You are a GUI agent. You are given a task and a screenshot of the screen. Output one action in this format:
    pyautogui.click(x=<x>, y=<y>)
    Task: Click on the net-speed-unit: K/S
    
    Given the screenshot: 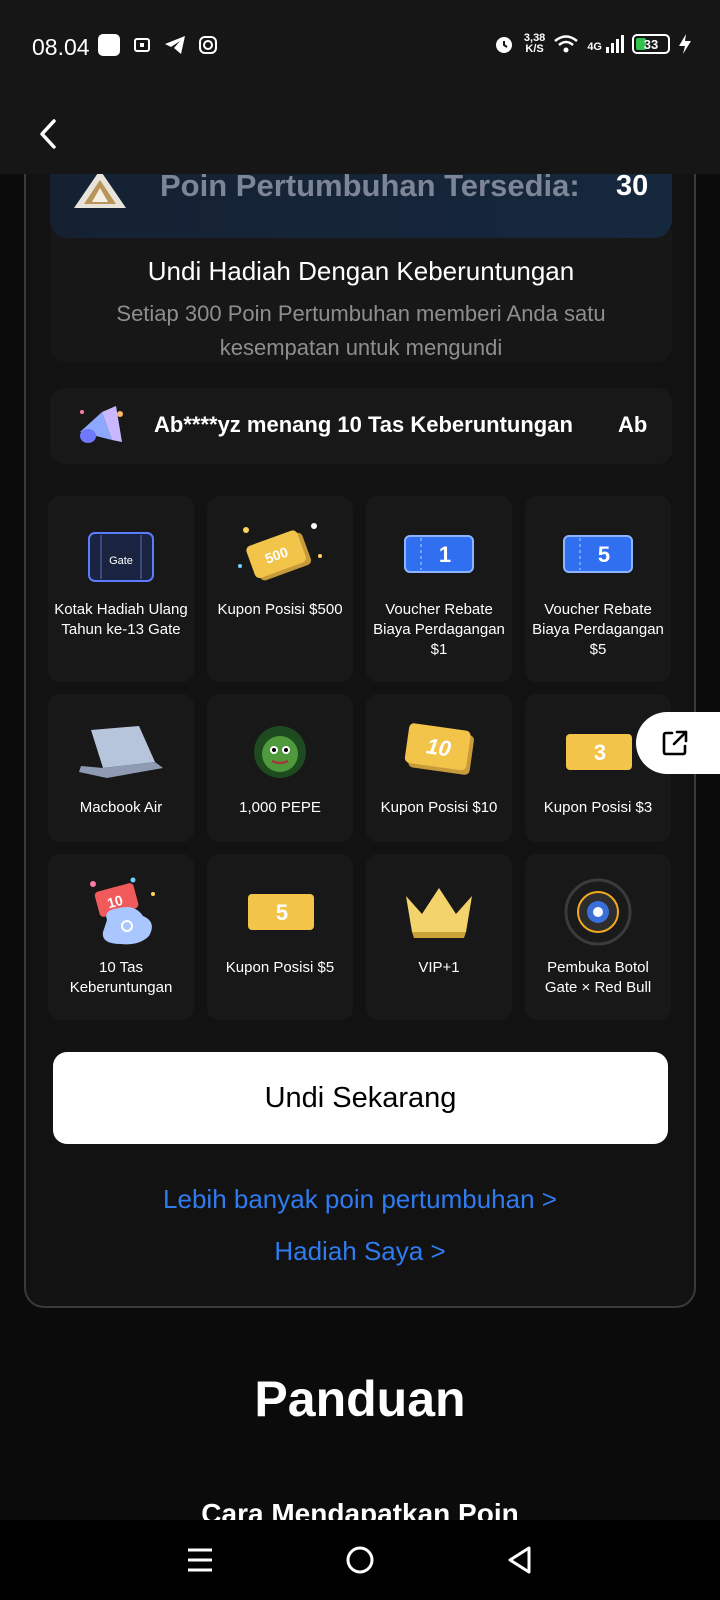 What is the action you would take?
    pyautogui.click(x=534, y=49)
    